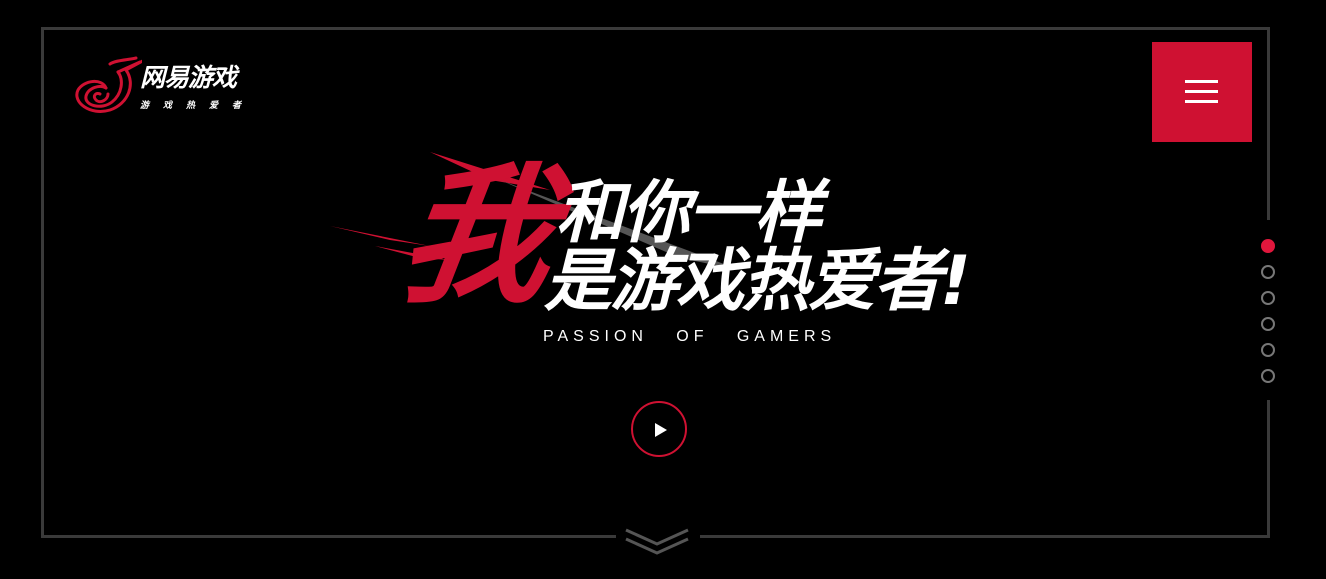 This screenshot has width=1326, height=579. Describe the element at coordinates (112, 84) in the screenshot. I see `netease-swirl-logo-icon` at that location.